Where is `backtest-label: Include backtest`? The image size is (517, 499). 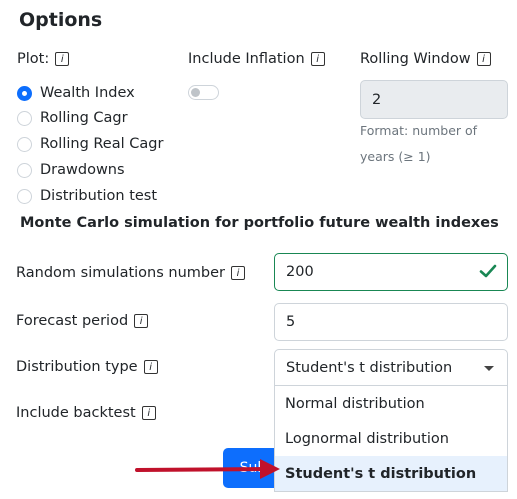 backtest-label: Include backtest is located at coordinates (76, 413).